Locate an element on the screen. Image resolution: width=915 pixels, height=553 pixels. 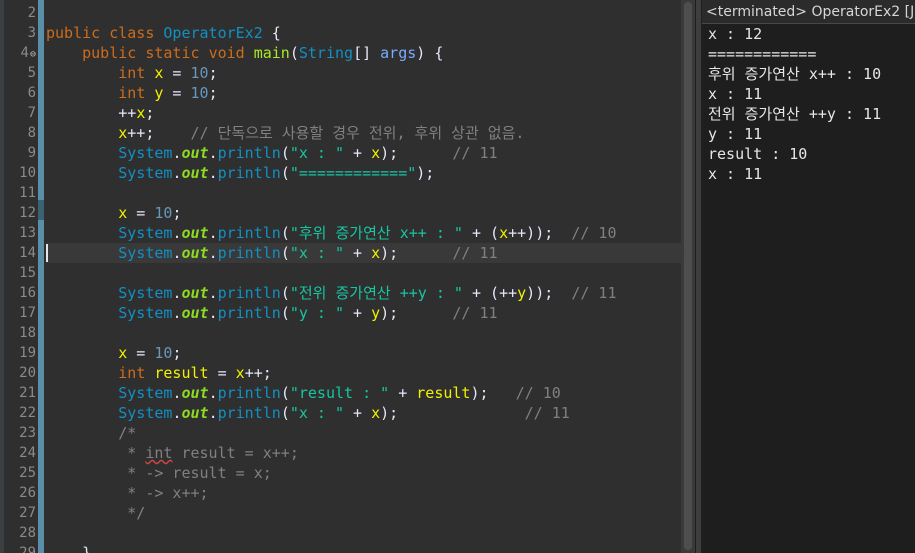
code-line: System.out.println("y : " + y); // 11 is located at coordinates (363, 313).